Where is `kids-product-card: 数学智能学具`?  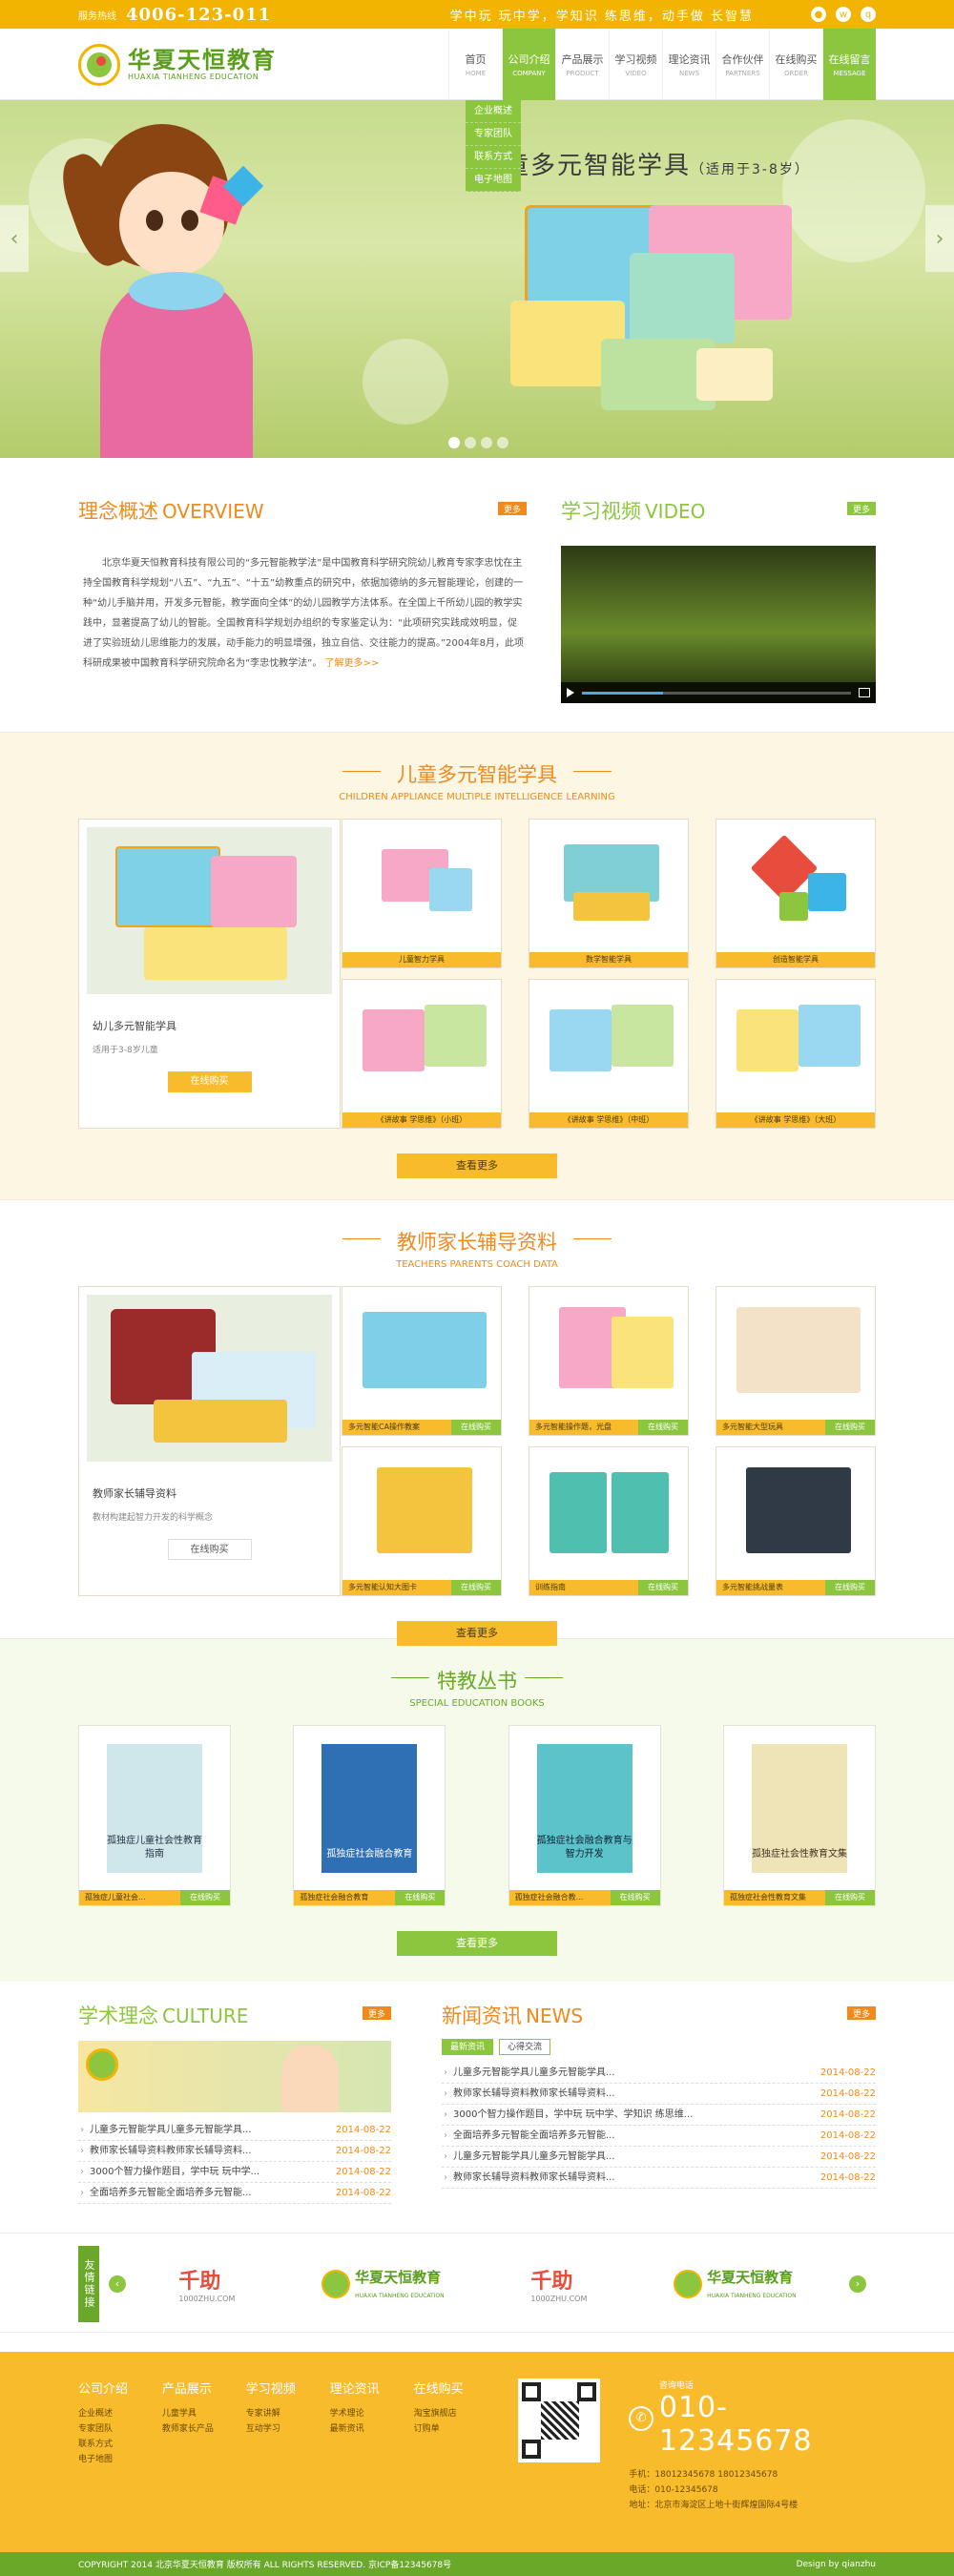
kids-product-card: 数学智能学具 is located at coordinates (609, 893).